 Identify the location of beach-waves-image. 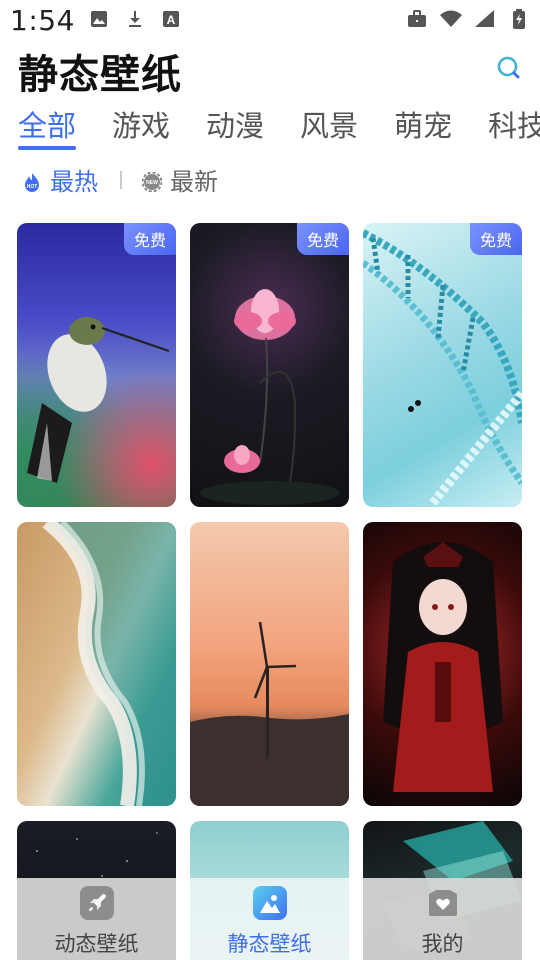
(109, 664).